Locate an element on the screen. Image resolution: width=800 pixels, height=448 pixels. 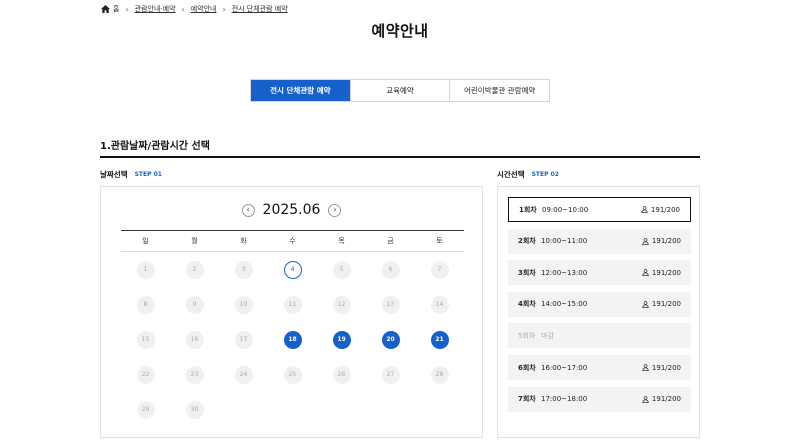
calendar-day-12: 12 is located at coordinates (341, 304).